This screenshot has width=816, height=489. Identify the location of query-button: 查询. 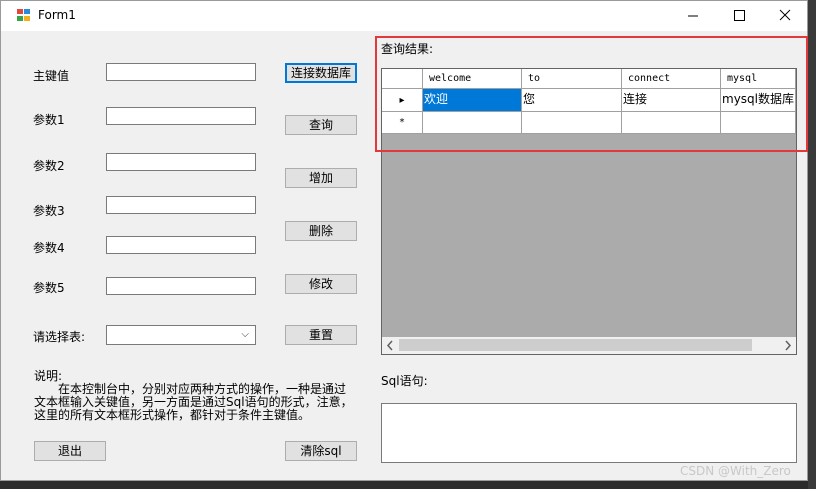
(321, 125).